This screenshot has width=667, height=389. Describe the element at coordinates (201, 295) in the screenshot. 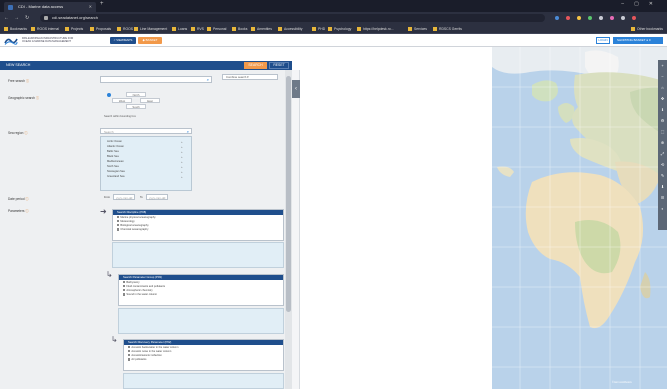

I see `parameter-option: Sound in the water column` at that location.